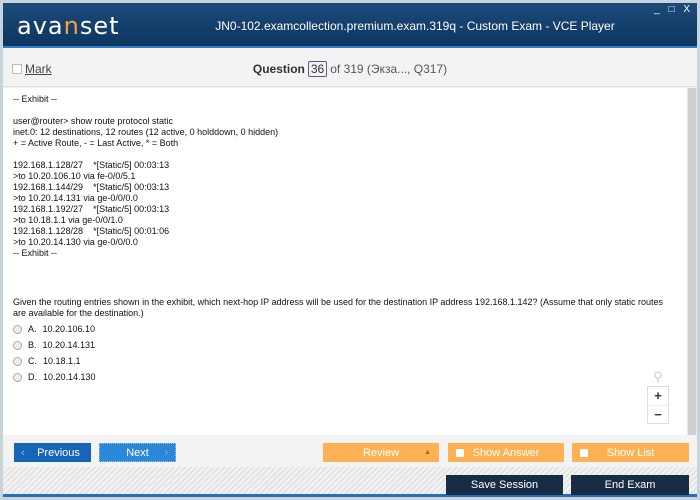  What do you see at coordinates (91, 187) in the screenshot?
I see `exhibit-line: 192.168.1.144/29 *[Static/5] 00:03:13` at bounding box center [91, 187].